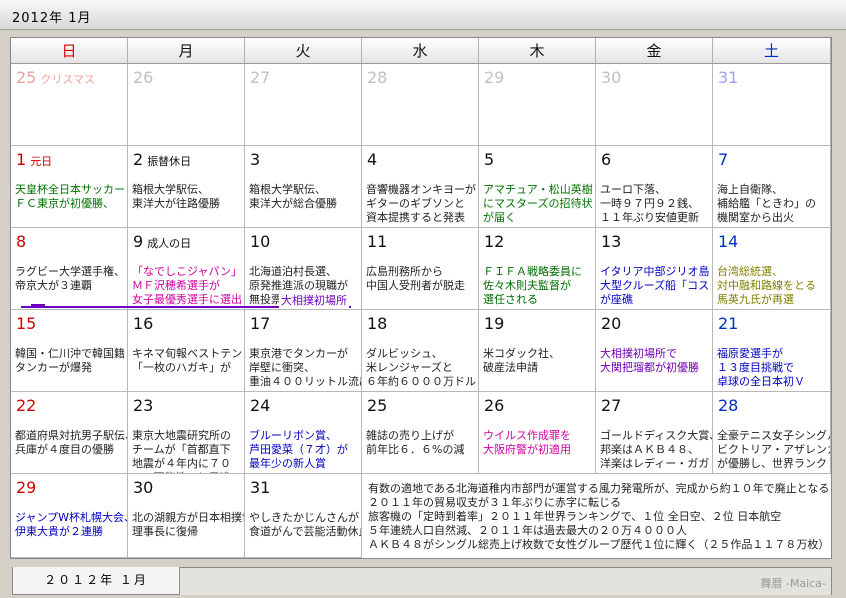 This screenshot has width=846, height=598. I want to click on day-cell: 27 ゴールドディスク大賞、 邦楽はＡＫＢ４８、 洋楽はレディー・ガガ, so click(654, 433).